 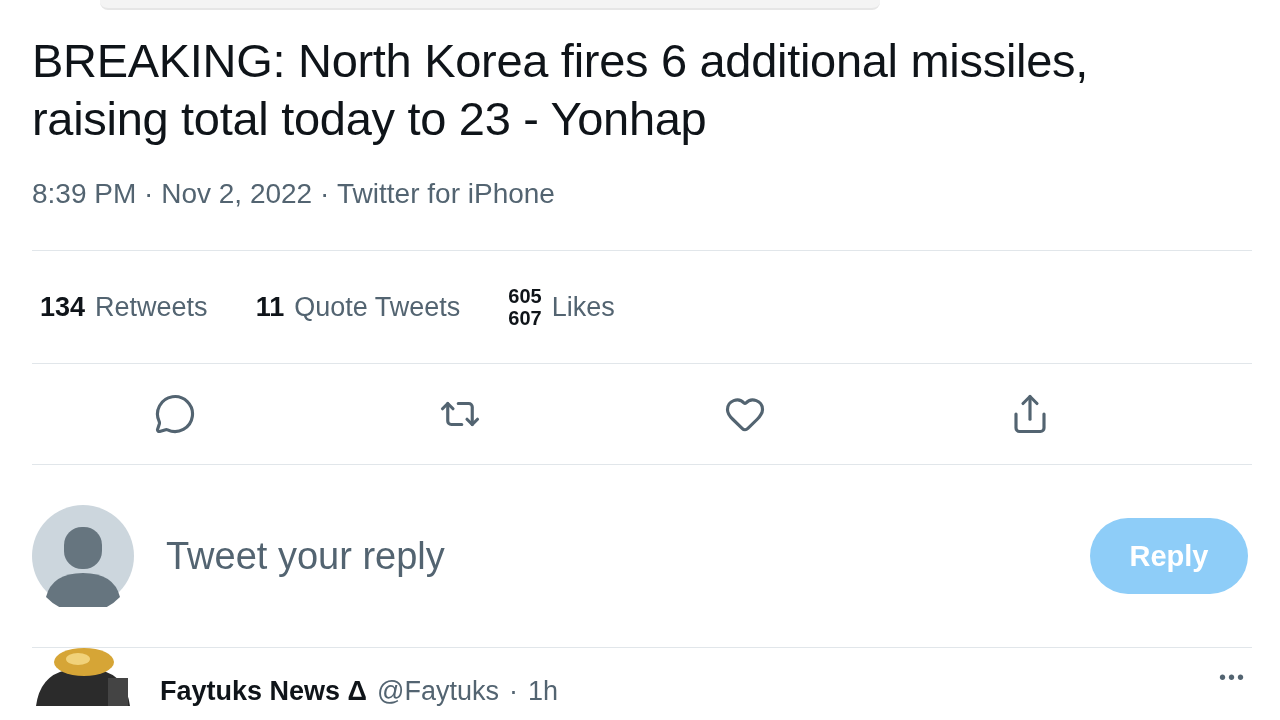 What do you see at coordinates (174, 414) in the screenshot?
I see `comment-icon` at bounding box center [174, 414].